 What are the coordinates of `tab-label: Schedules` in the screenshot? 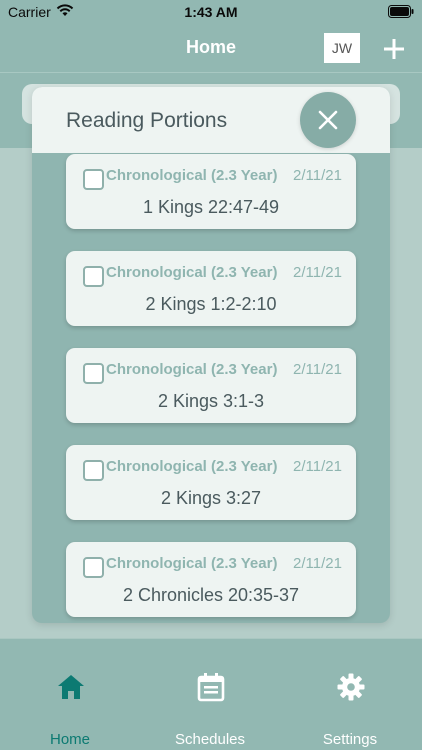 It's located at (210, 739).